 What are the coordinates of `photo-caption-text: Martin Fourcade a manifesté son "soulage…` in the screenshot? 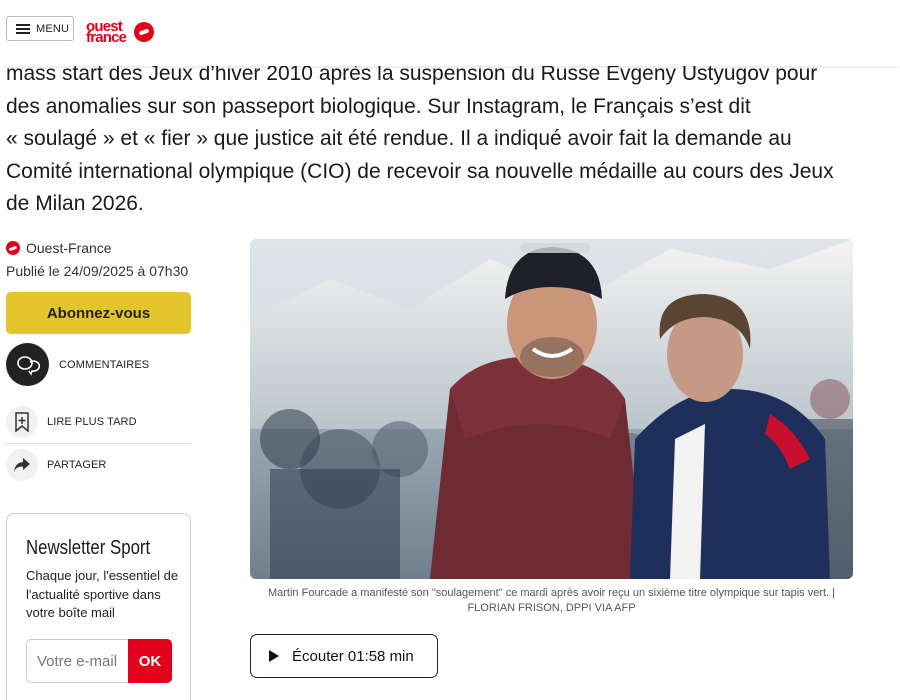 It's located at (551, 593).